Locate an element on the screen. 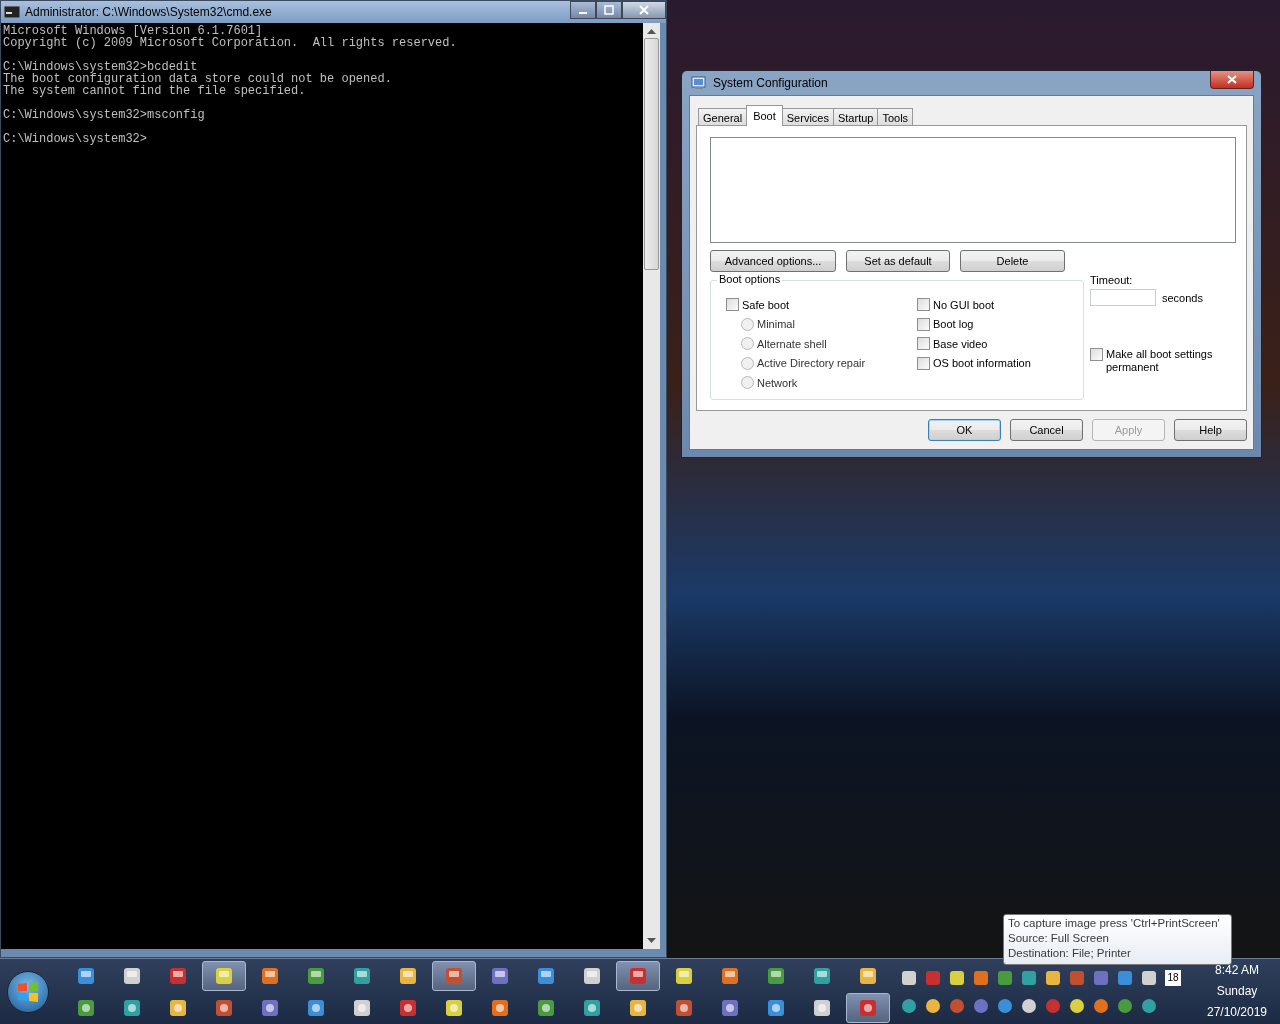  dialog-button: Cancel is located at coordinates (1046, 430).